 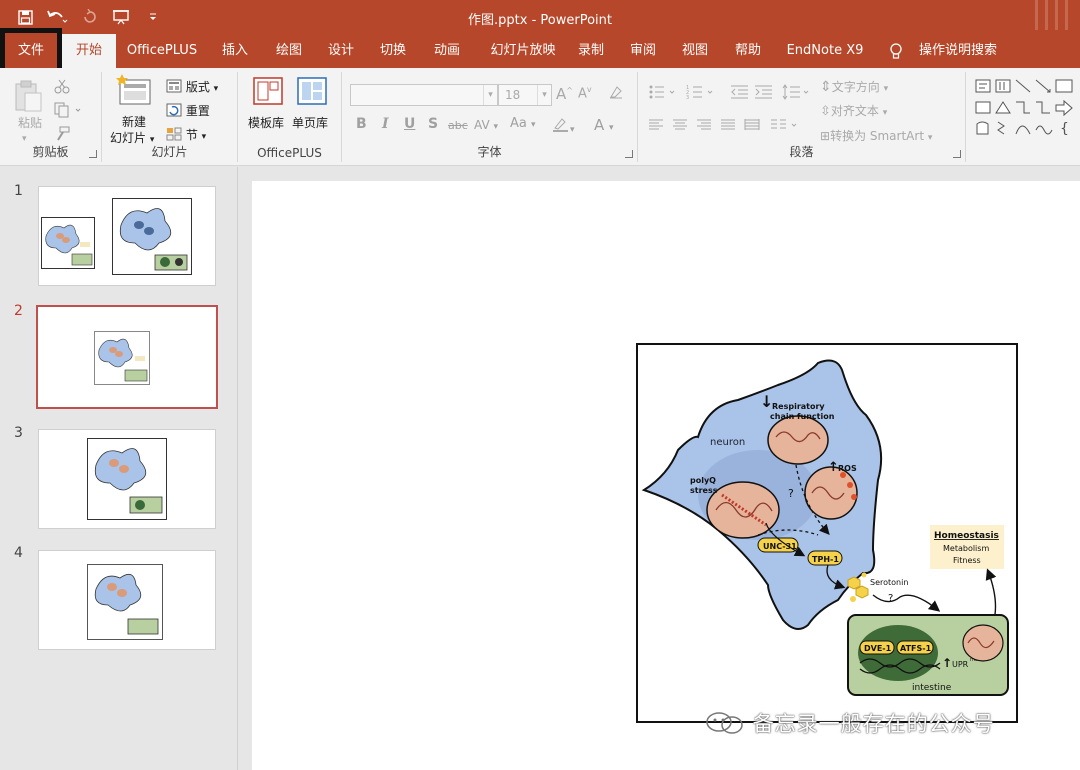 I want to click on tab-help: 帮助, so click(x=748, y=51).